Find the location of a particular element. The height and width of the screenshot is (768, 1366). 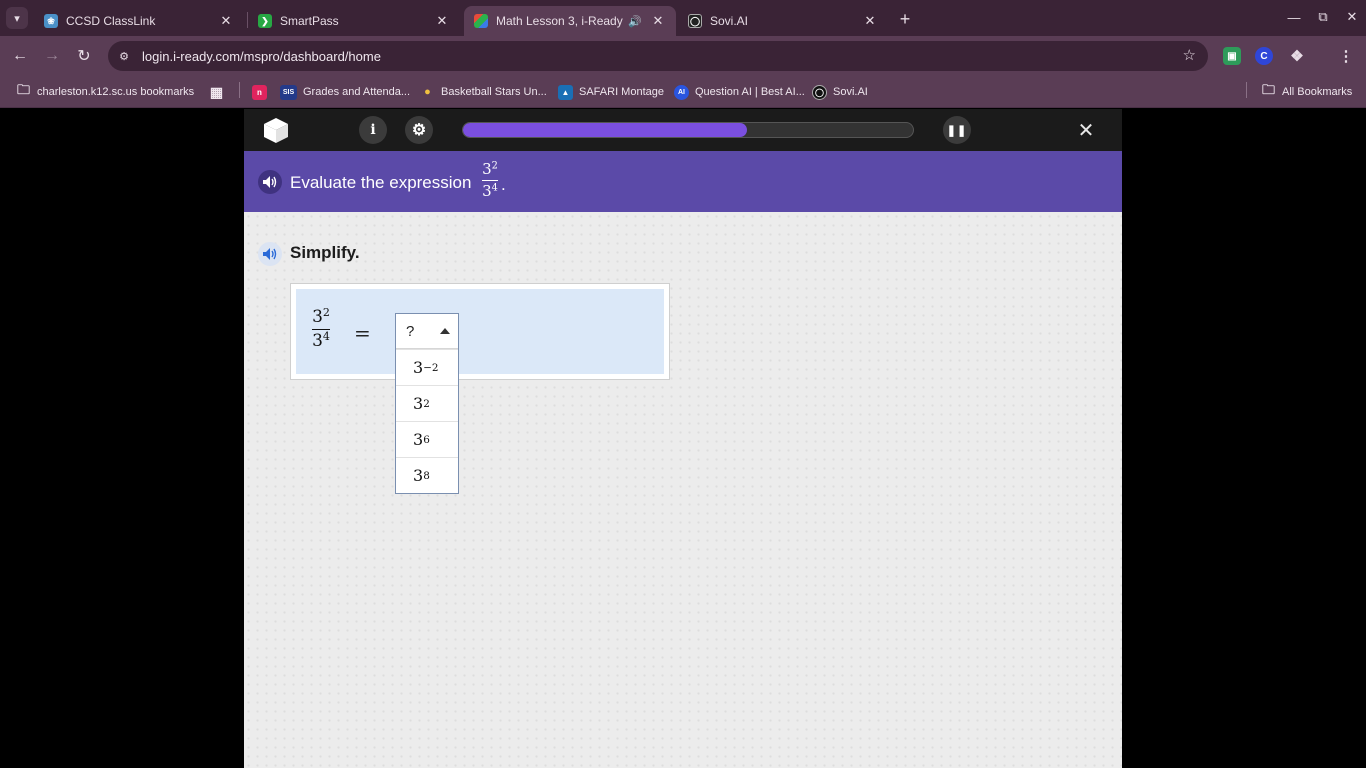

dropdown-option: 36 is located at coordinates (427, 439).